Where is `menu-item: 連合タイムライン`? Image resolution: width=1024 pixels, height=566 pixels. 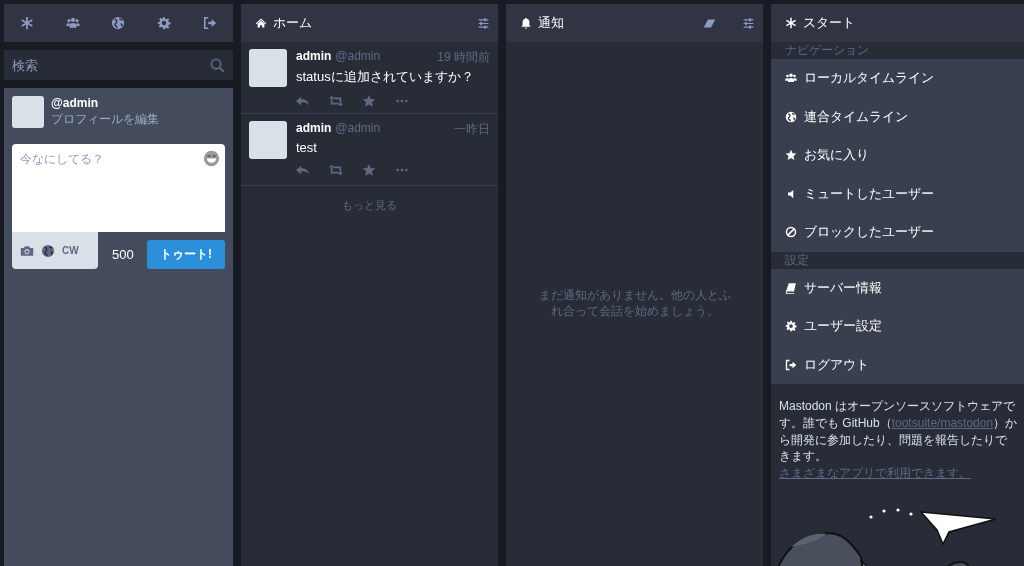
menu-item: 連合タイムライン is located at coordinates (897, 116).